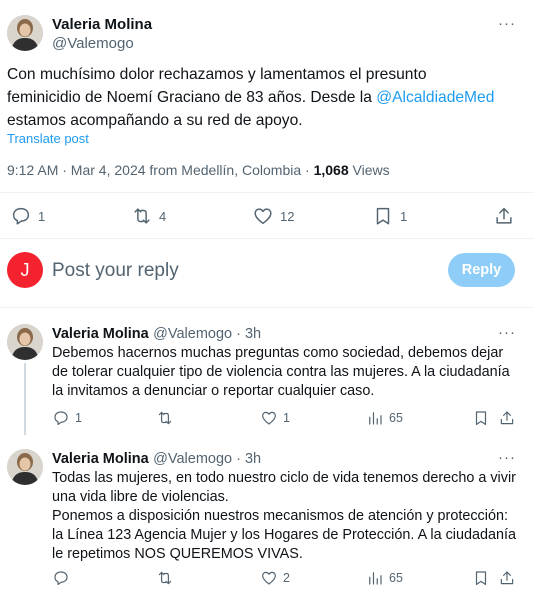 Image resolution: width=534 pixels, height=600 pixels. I want to click on bookmark-button: 1, so click(389, 216).